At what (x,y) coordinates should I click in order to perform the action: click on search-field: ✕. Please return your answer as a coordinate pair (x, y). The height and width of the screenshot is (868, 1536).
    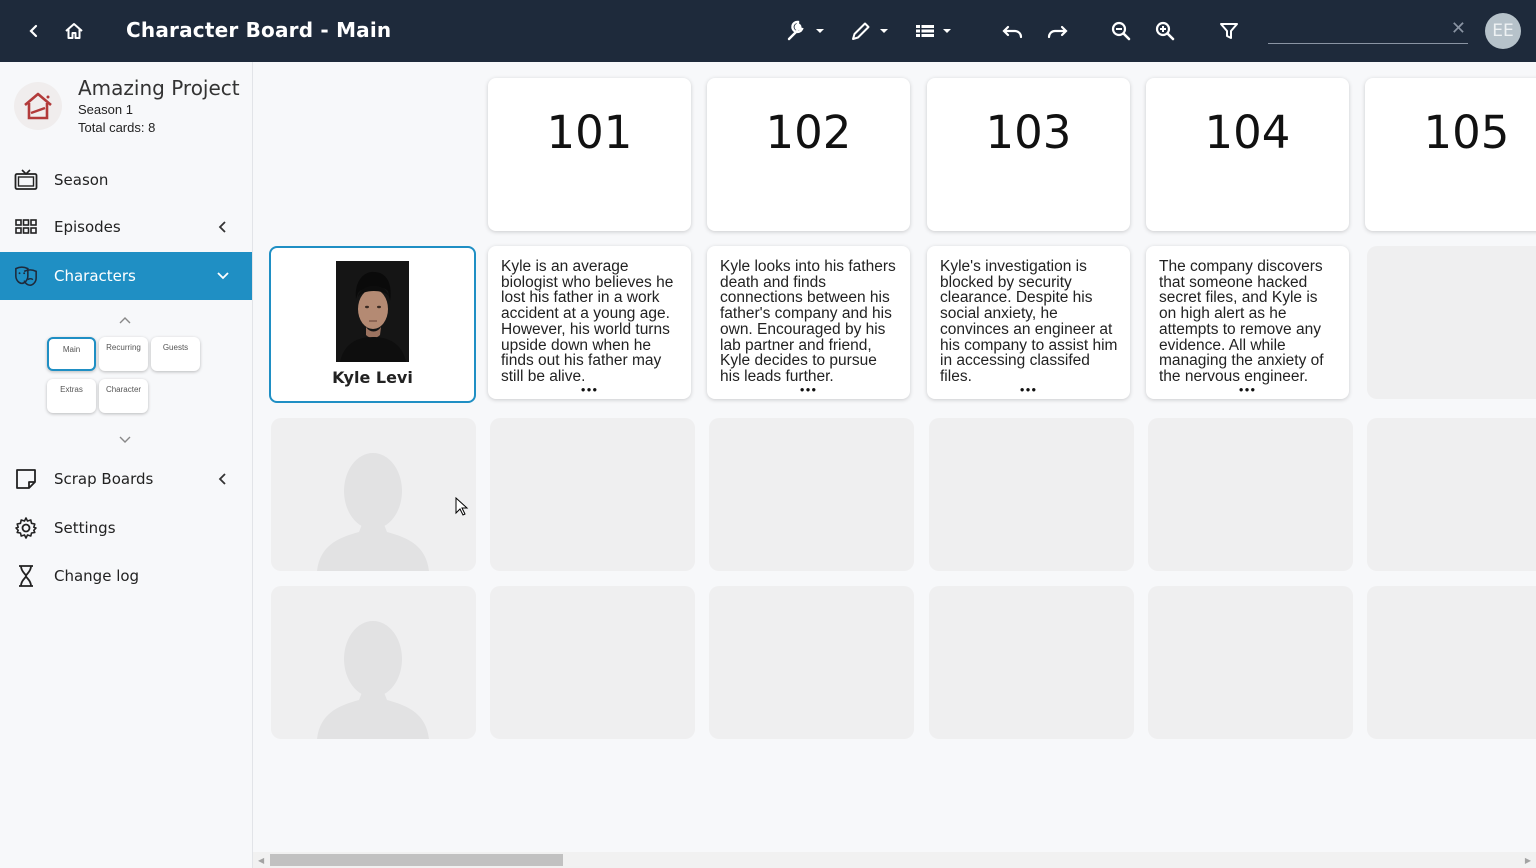
    Looking at the image, I should click on (1368, 31).